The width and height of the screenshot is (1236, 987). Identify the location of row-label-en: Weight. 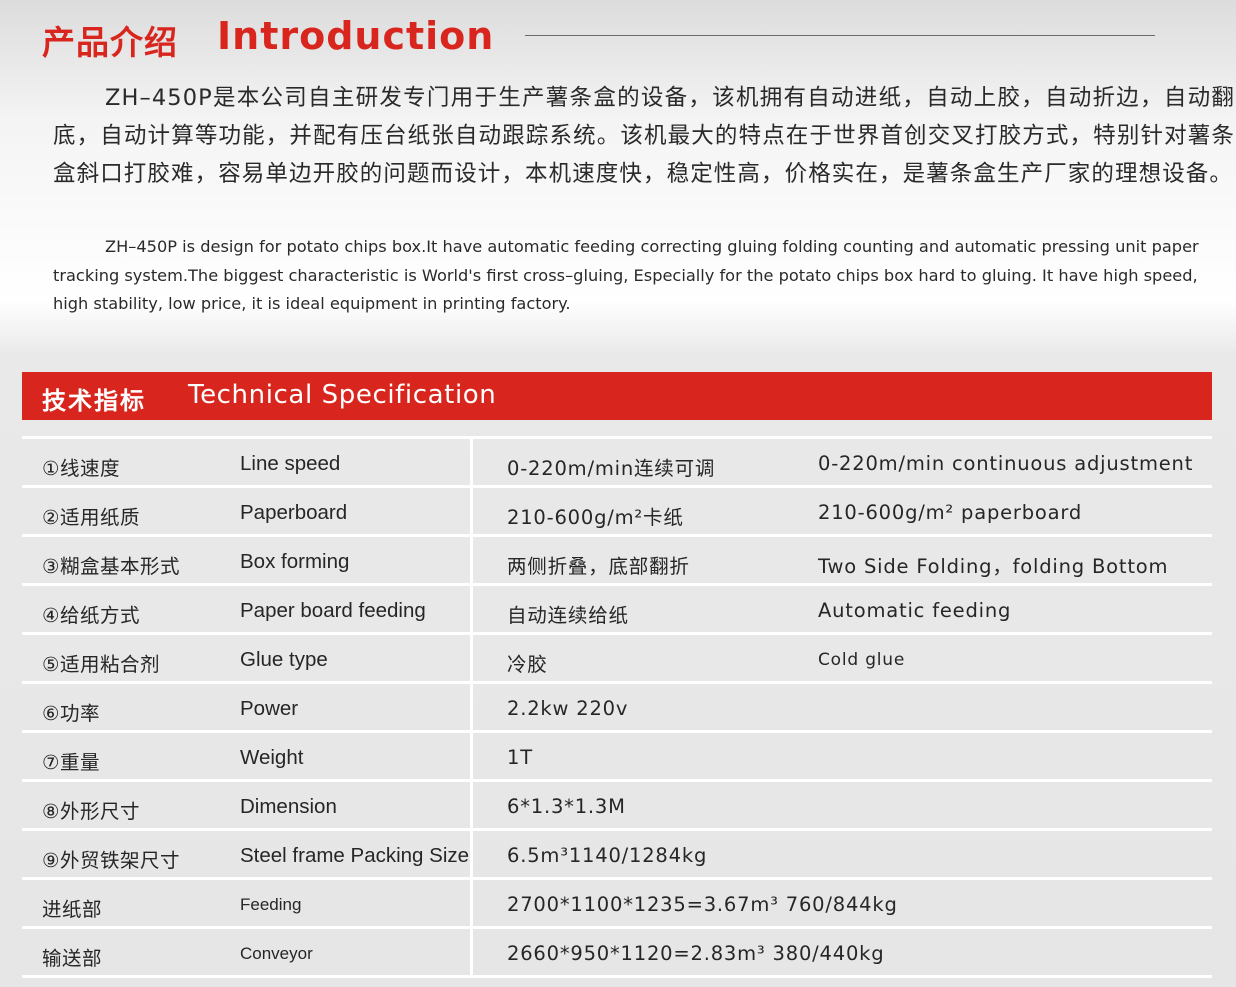
(272, 757).